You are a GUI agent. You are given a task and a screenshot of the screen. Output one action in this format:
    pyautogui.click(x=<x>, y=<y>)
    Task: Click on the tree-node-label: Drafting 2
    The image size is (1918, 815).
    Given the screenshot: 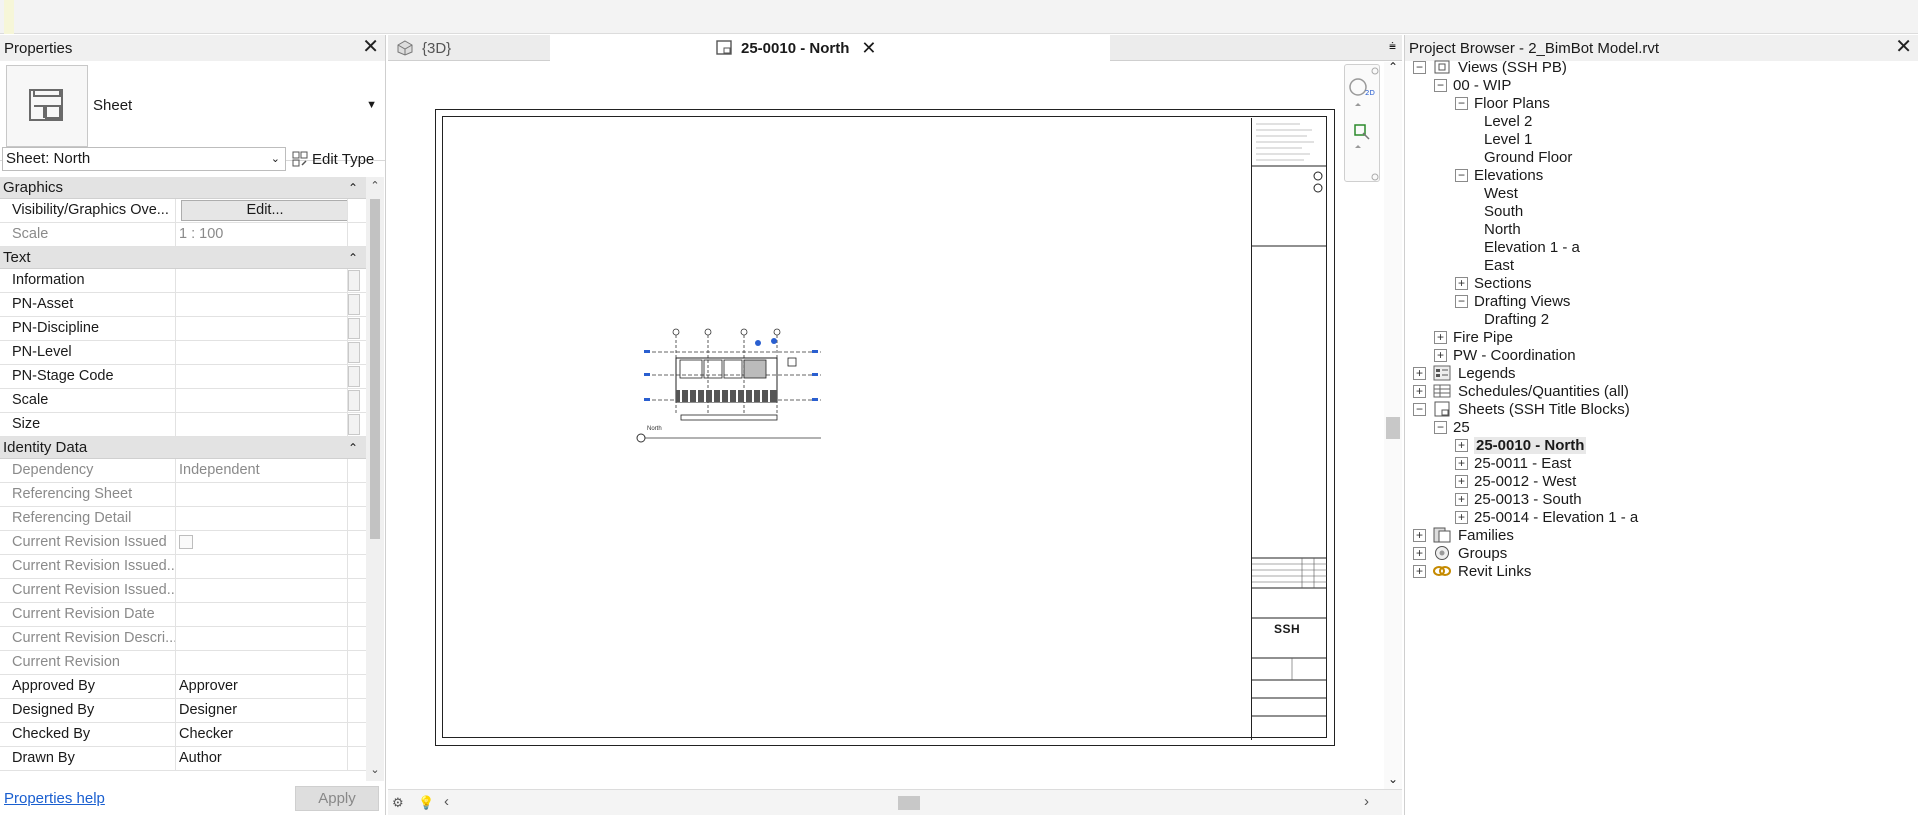 What is the action you would take?
    pyautogui.click(x=1517, y=319)
    